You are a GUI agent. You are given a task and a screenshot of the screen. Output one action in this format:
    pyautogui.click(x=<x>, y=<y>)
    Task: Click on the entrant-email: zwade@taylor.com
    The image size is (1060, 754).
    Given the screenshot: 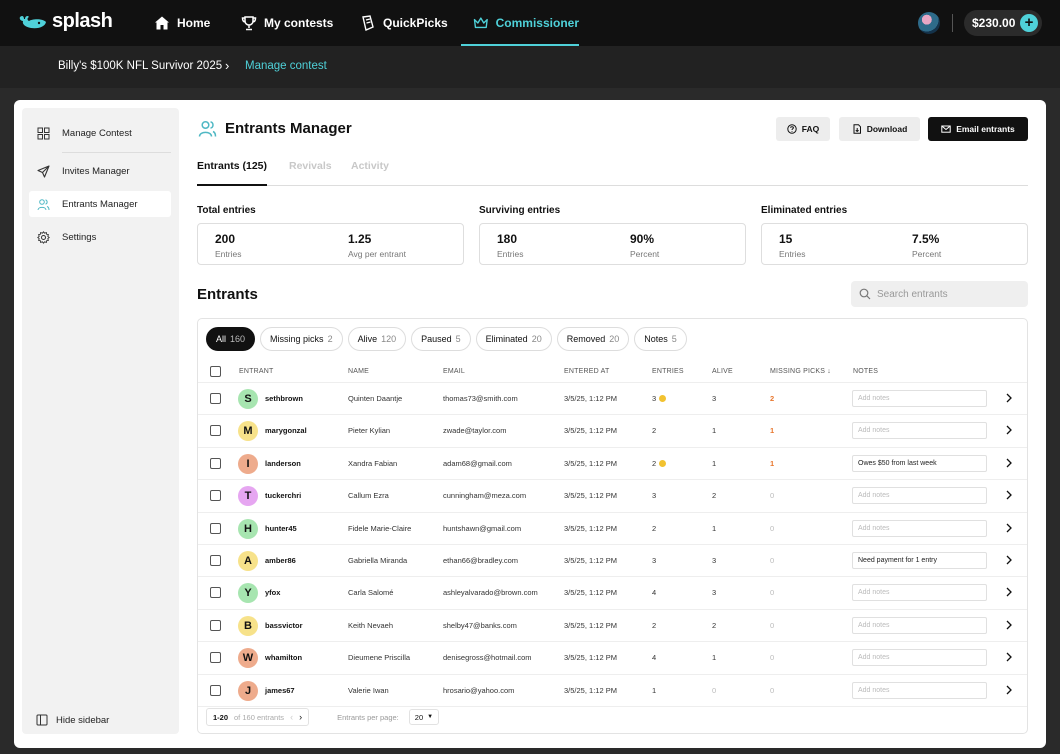 What is the action you would take?
    pyautogui.click(x=475, y=431)
    